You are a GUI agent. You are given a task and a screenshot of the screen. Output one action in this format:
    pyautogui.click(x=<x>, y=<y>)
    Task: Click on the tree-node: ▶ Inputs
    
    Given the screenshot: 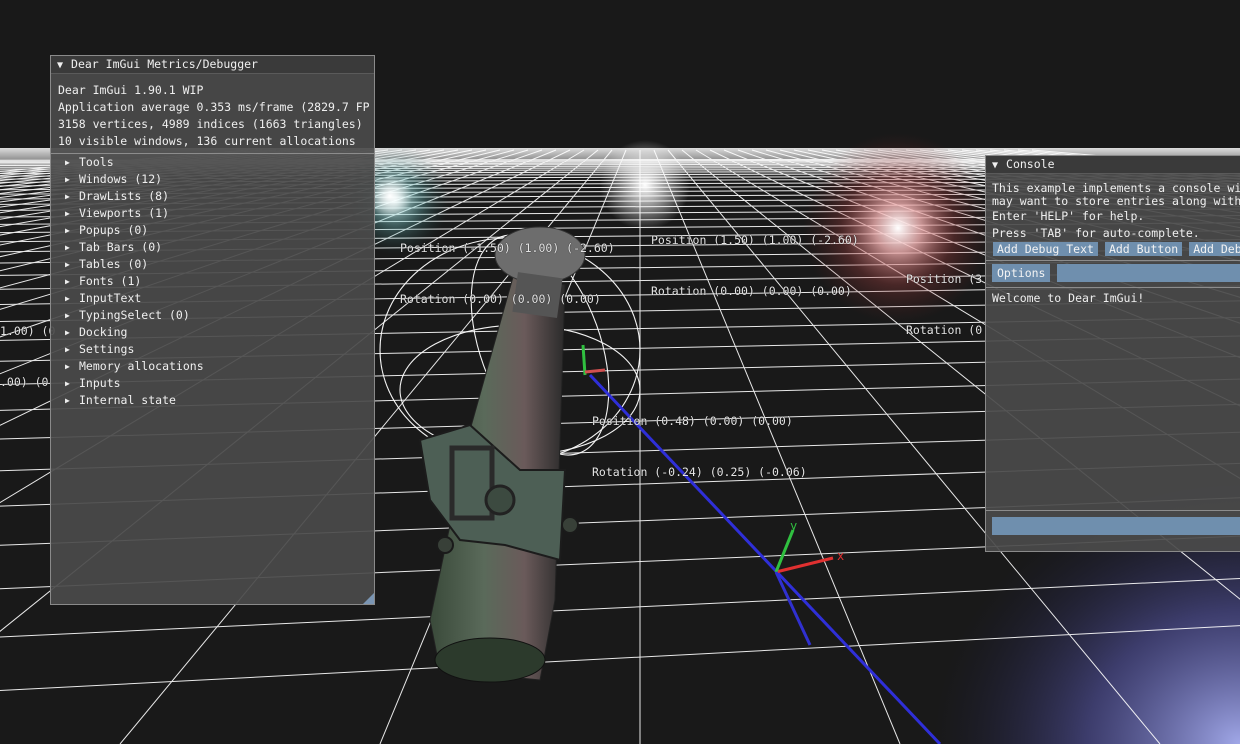 What is the action you would take?
    pyautogui.click(x=212, y=383)
    